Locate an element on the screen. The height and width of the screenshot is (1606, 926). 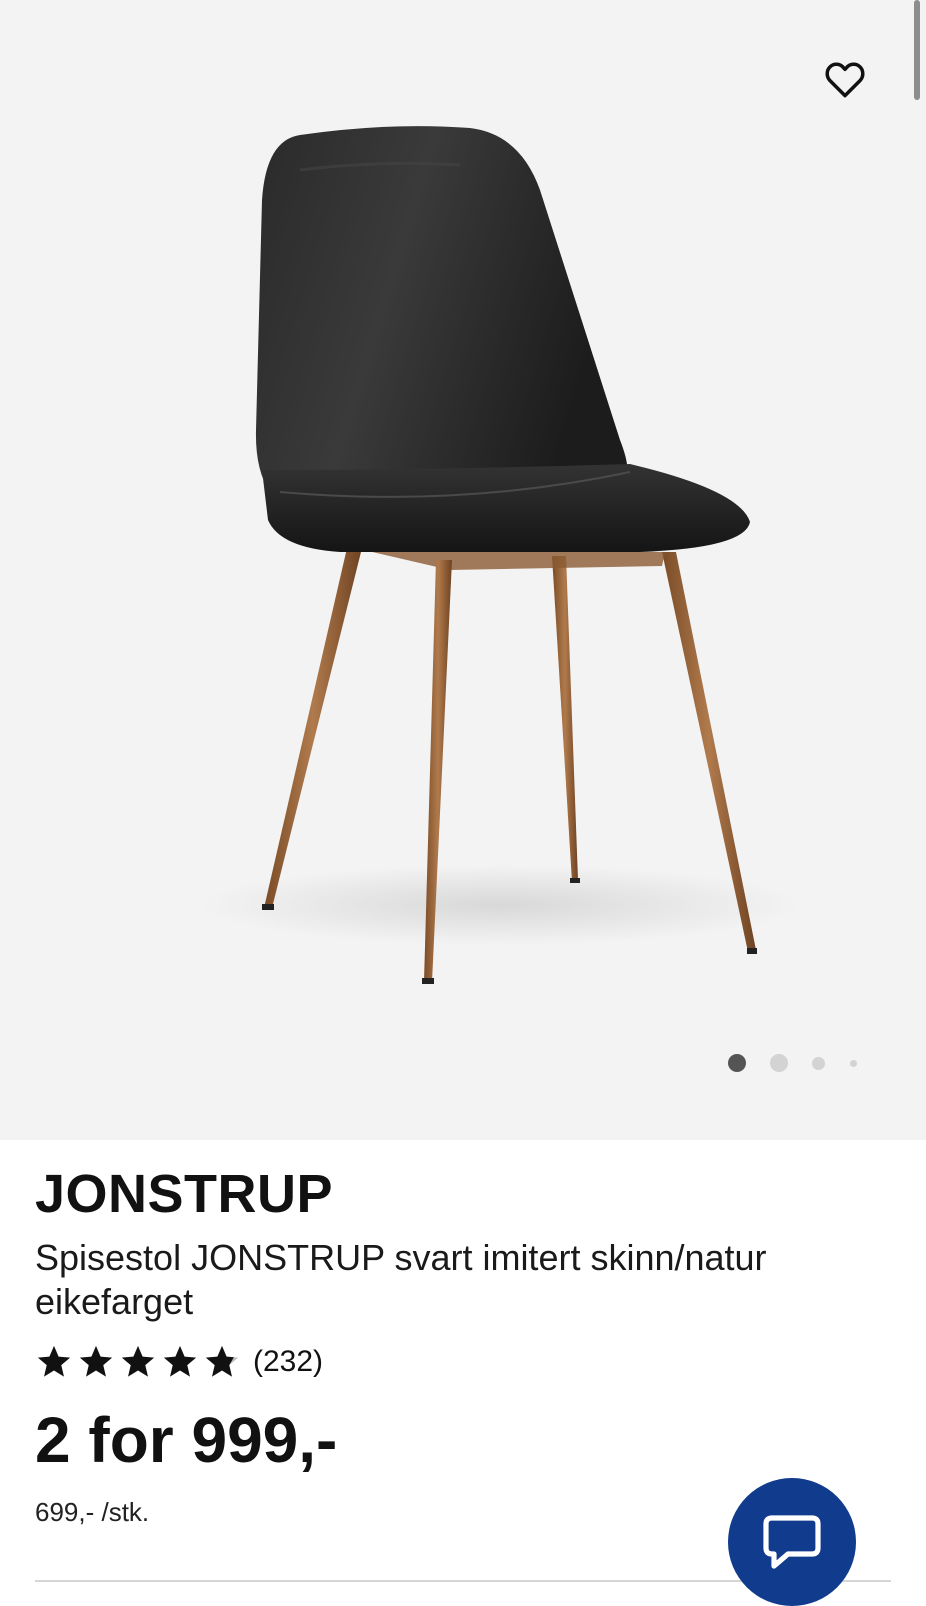
product-price: 2 for 999,- is located at coordinates (186, 1440).